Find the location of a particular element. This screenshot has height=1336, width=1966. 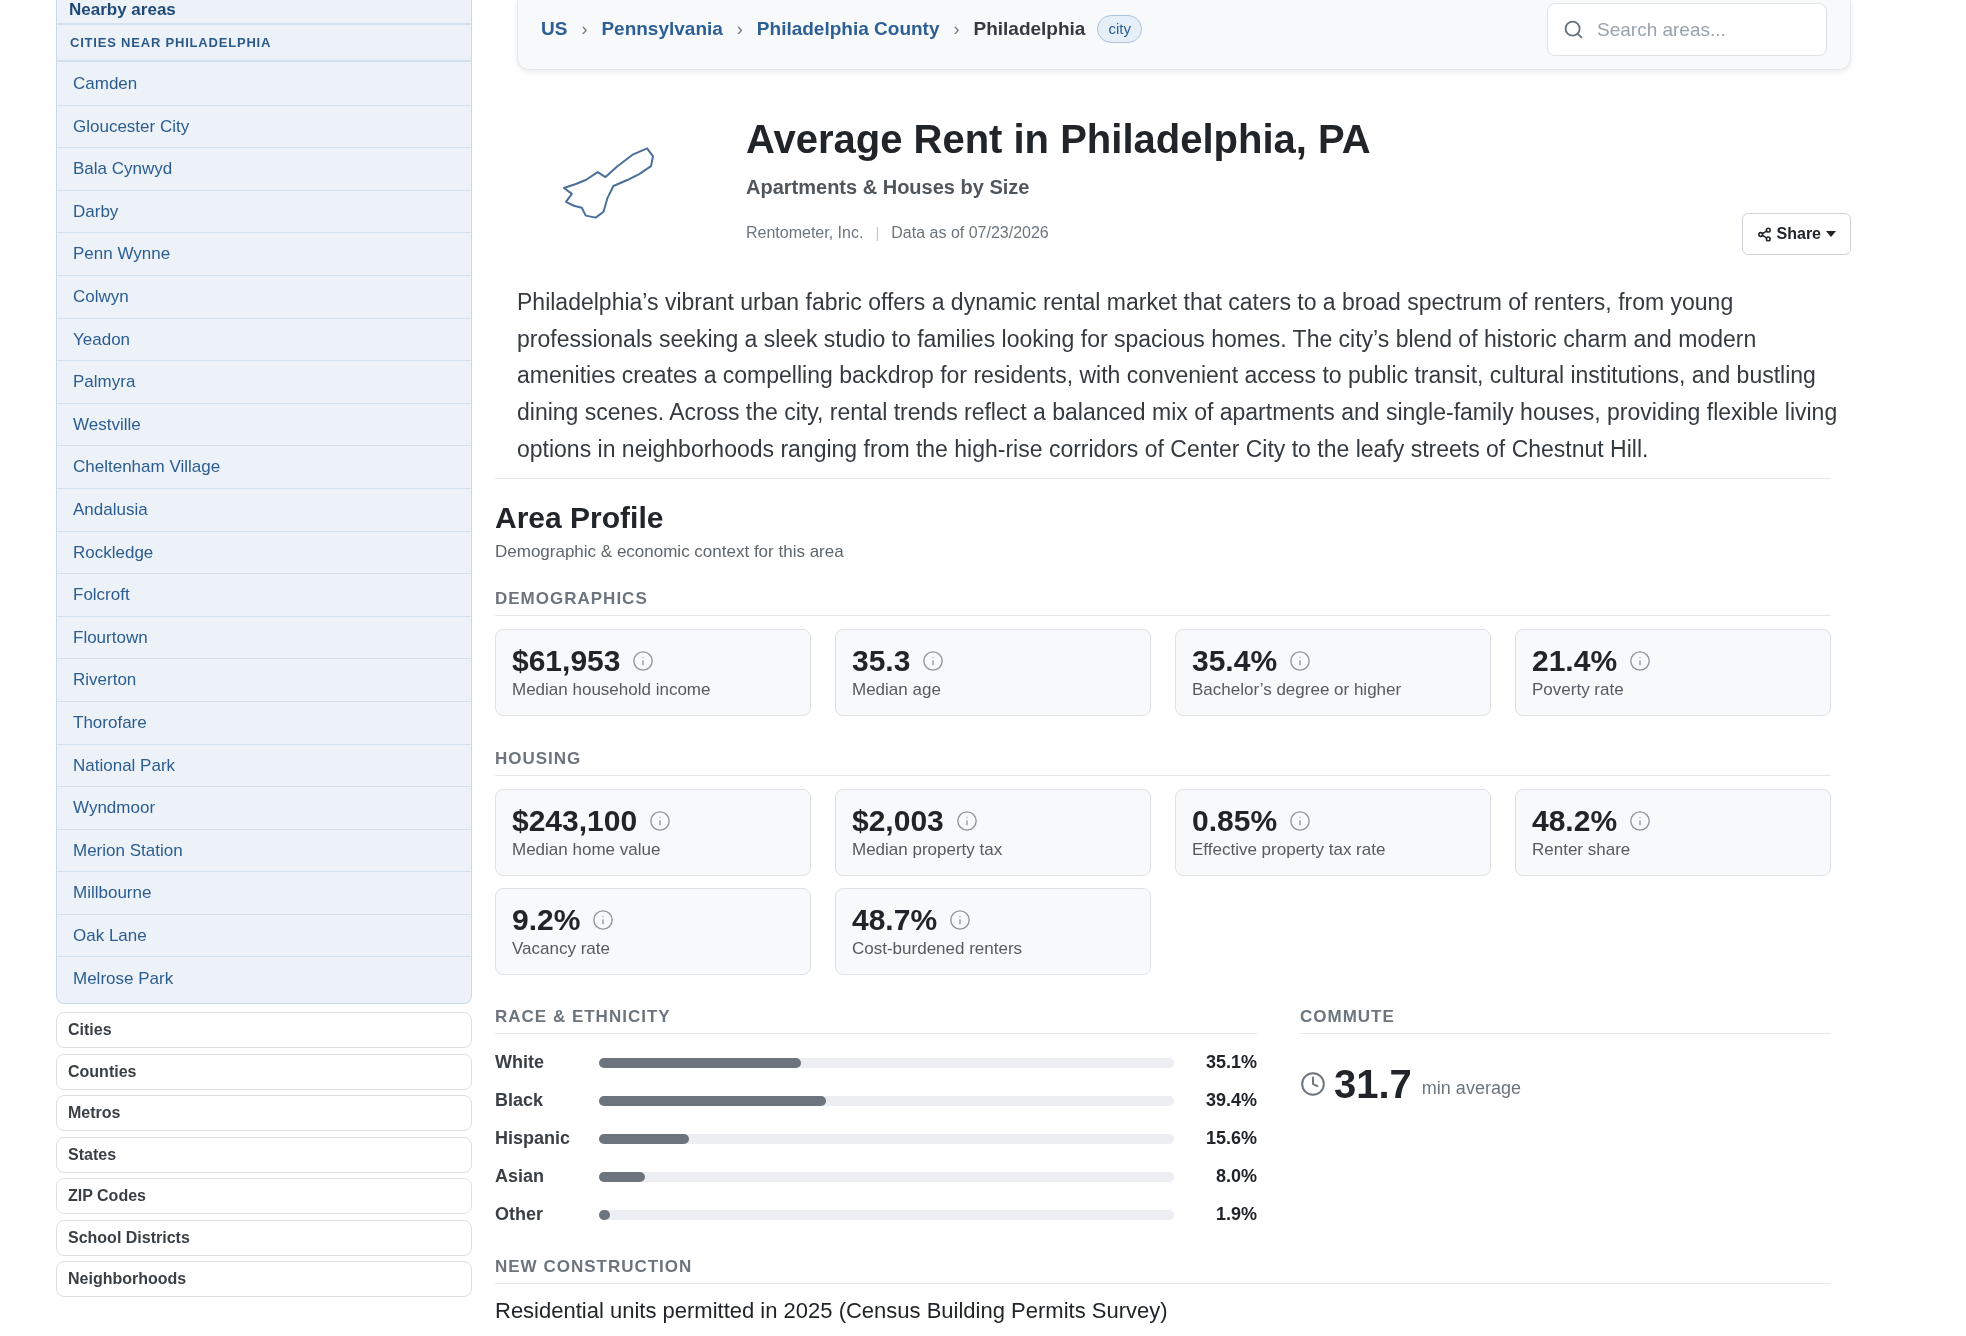

commute-unit: min average is located at coordinates (1471, 1088).